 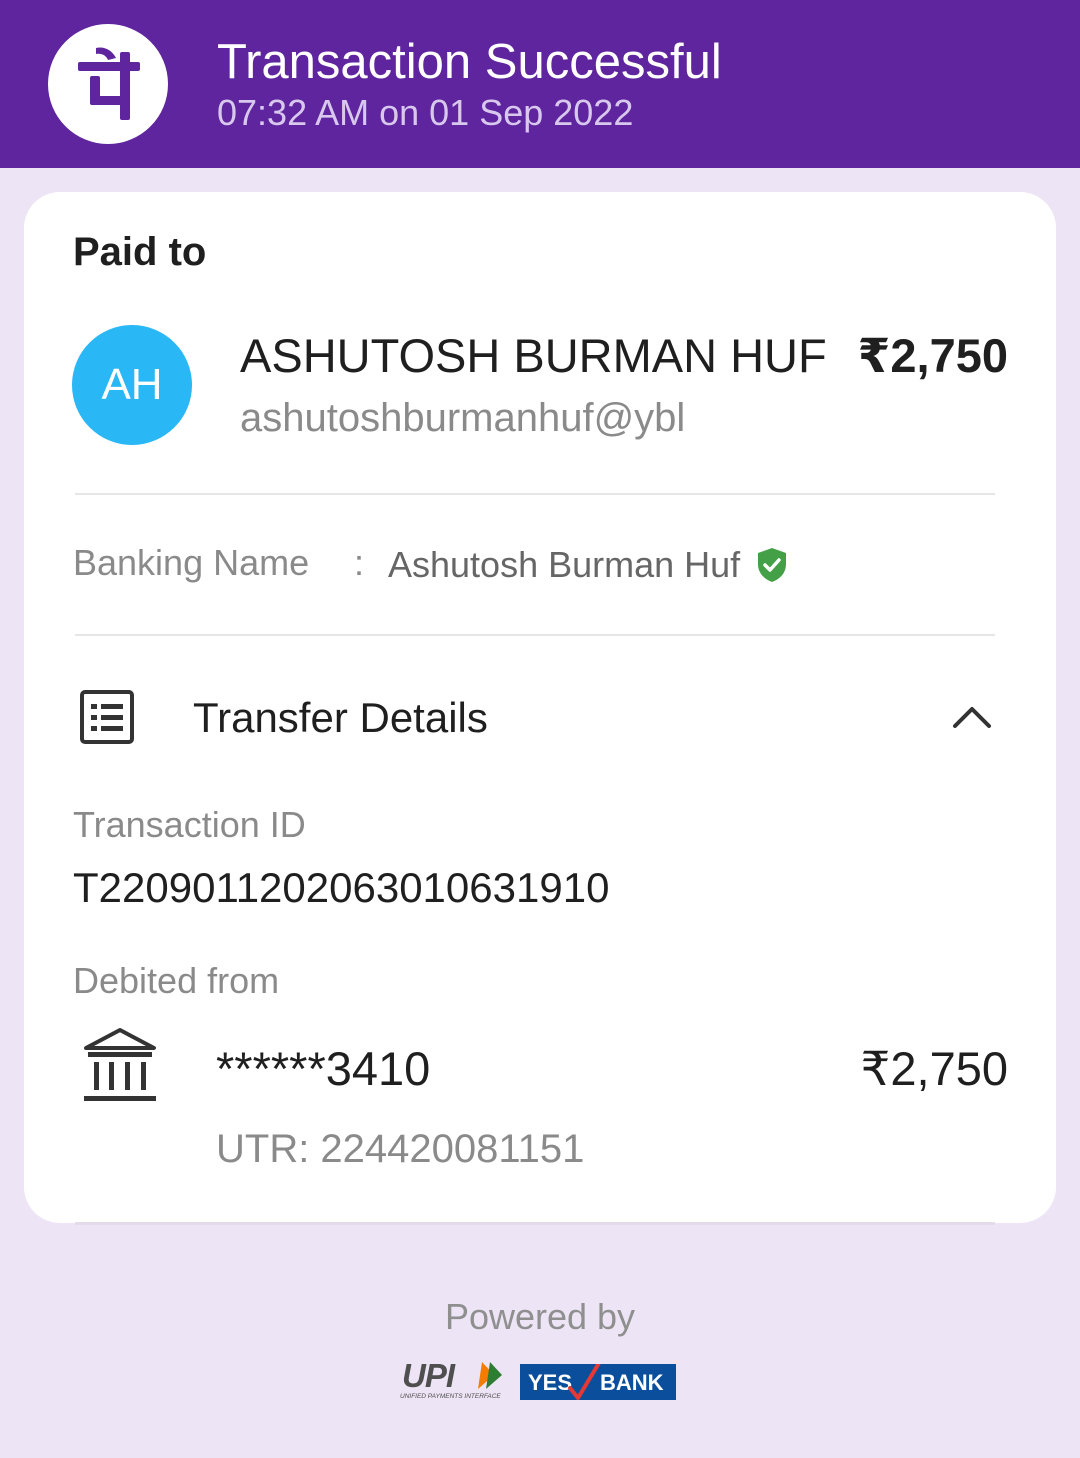 I want to click on yes-bank-logo-right: BANK, so click(x=632, y=1382).